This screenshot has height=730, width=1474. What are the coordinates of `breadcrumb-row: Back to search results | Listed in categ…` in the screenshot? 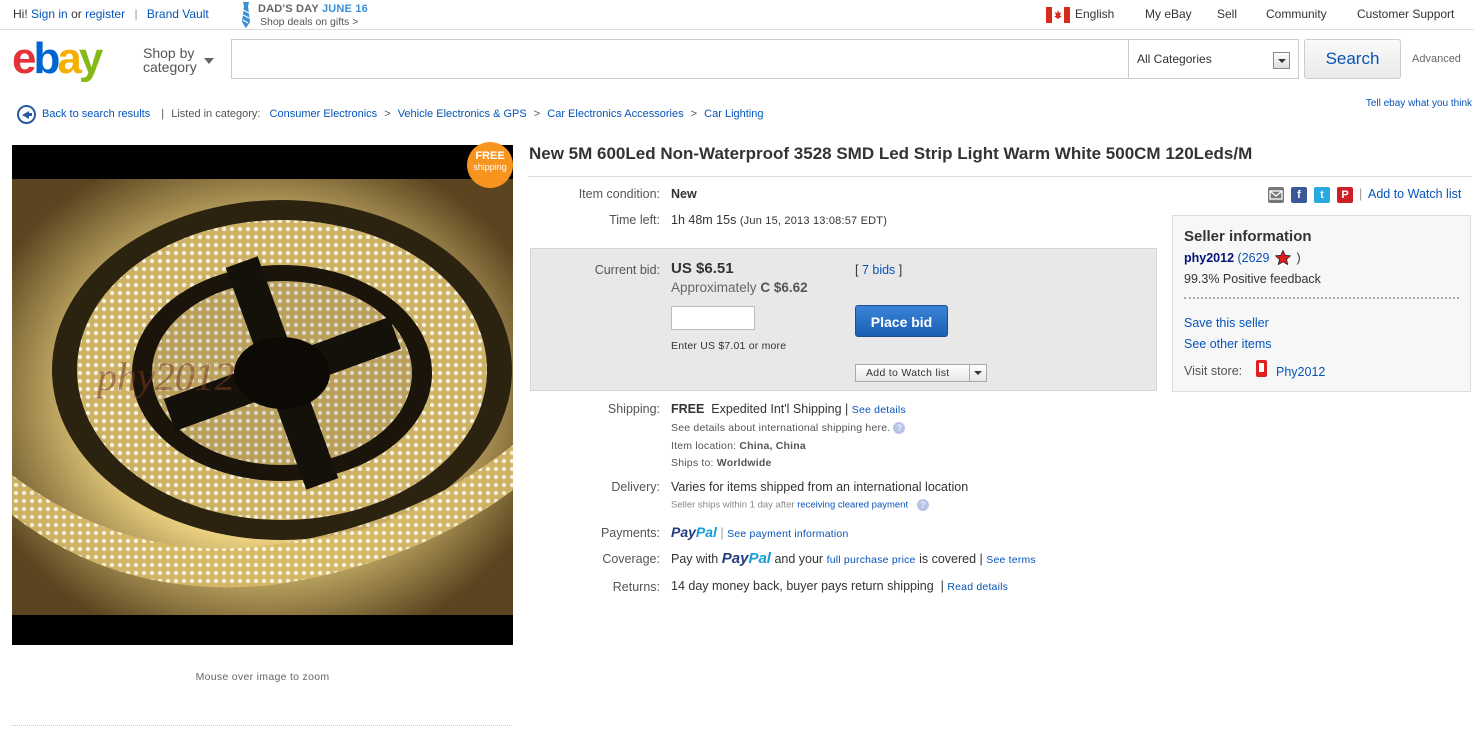 It's located at (403, 114).